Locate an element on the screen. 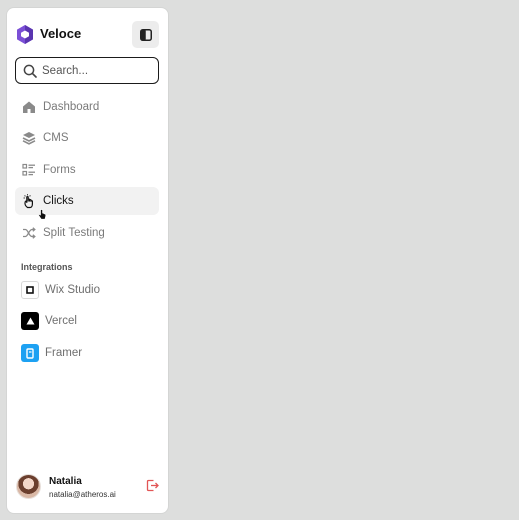  nav-item-label: Split Testing is located at coordinates (74, 233).